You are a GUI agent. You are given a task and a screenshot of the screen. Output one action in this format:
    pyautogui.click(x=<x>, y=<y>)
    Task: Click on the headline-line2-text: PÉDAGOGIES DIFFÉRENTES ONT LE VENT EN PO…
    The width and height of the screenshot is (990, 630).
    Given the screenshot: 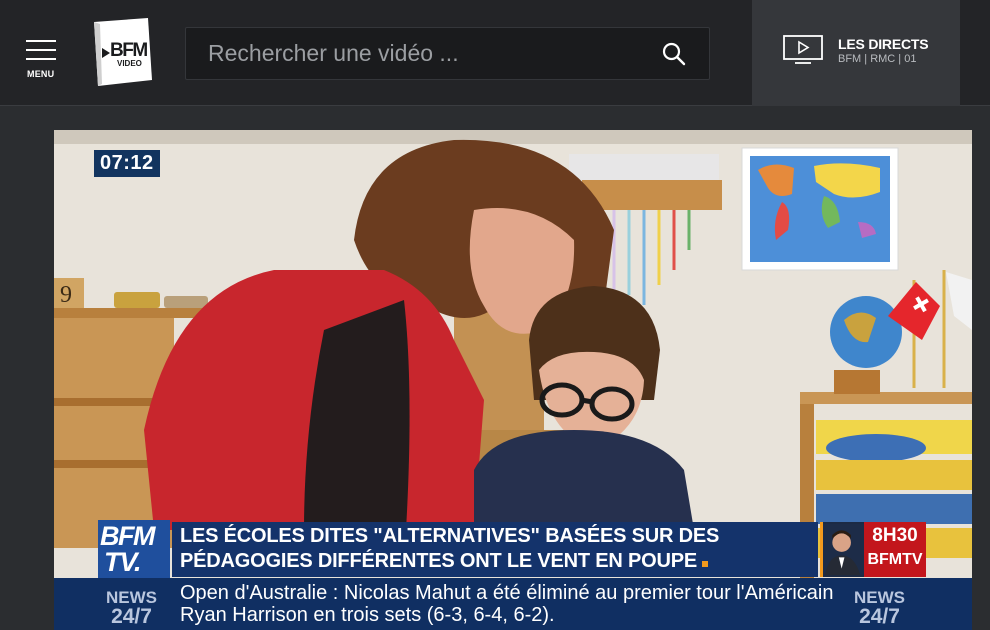 What is the action you would take?
    pyautogui.click(x=439, y=561)
    